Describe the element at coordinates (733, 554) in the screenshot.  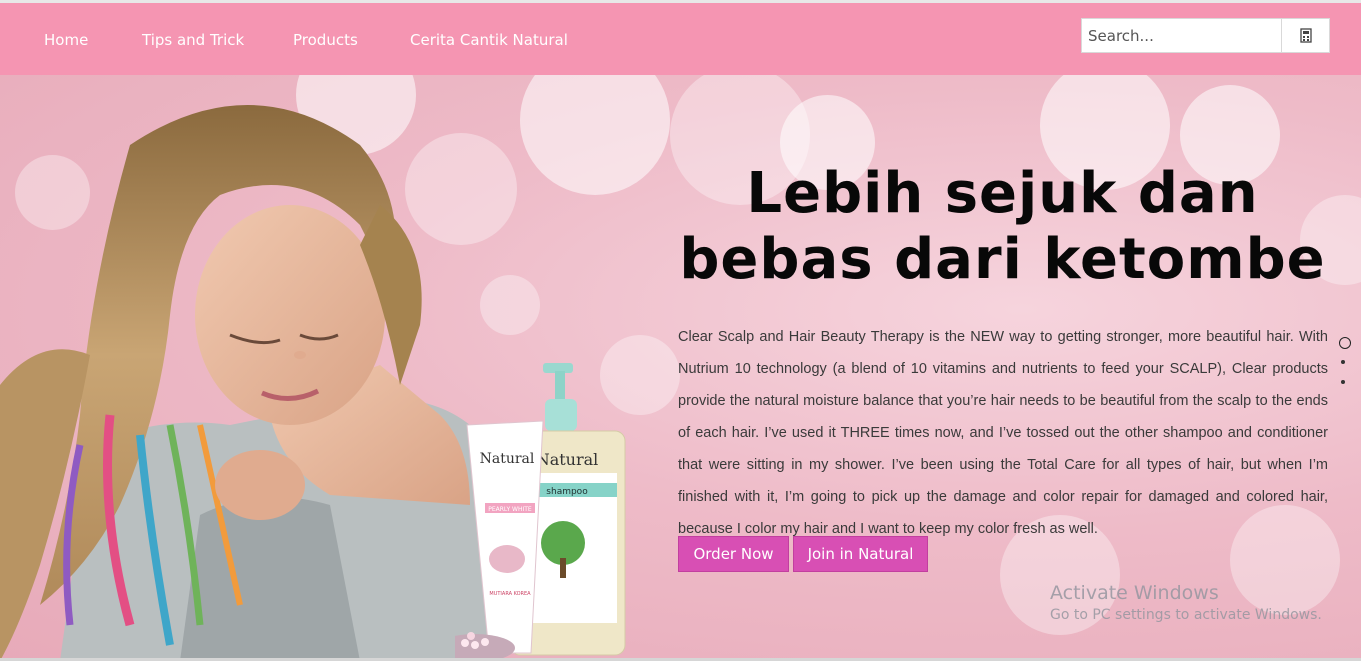
I see `order-now-button: Order Now` at that location.